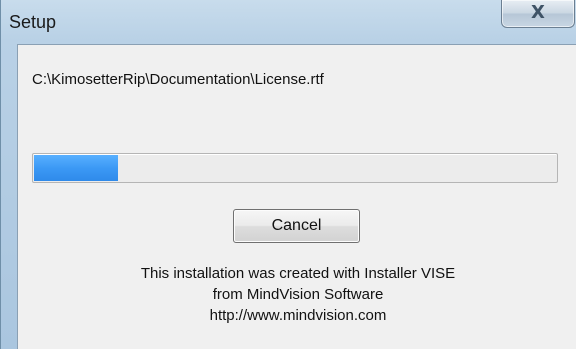 This screenshot has width=576, height=349. I want to click on credits-line: from MindVision Software, so click(298, 294).